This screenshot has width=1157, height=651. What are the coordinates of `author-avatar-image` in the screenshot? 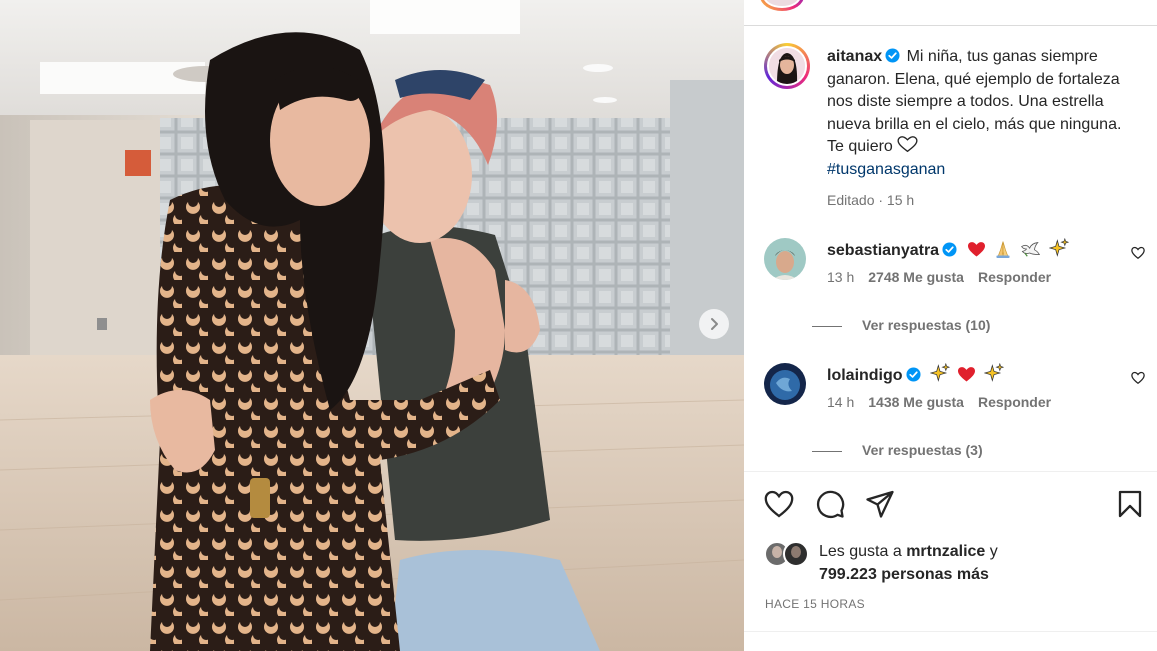 It's located at (787, 66).